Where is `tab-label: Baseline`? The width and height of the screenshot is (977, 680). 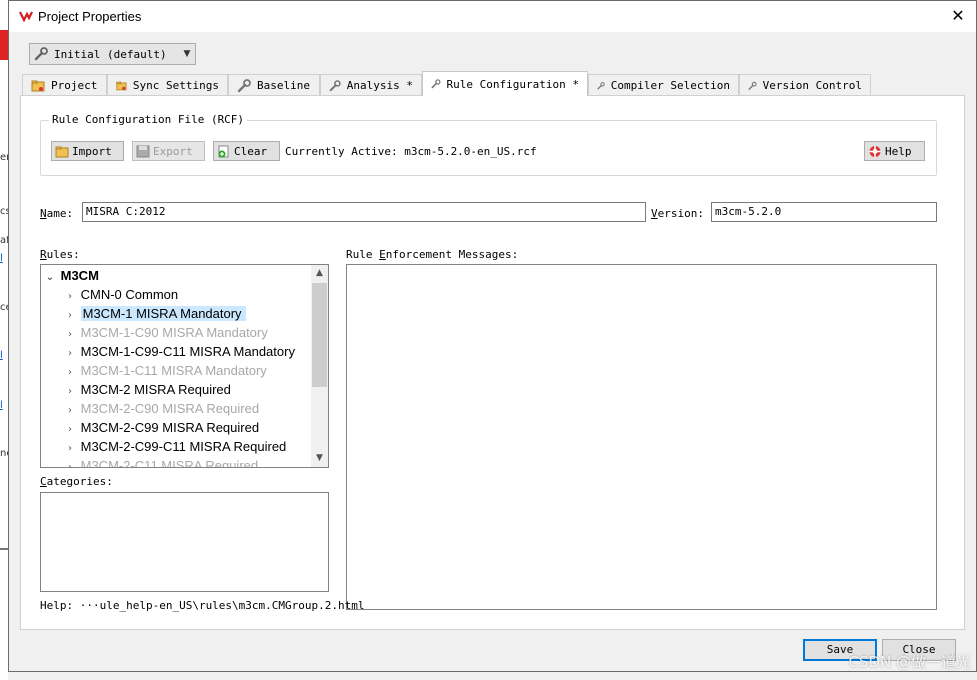 tab-label: Baseline is located at coordinates (283, 85).